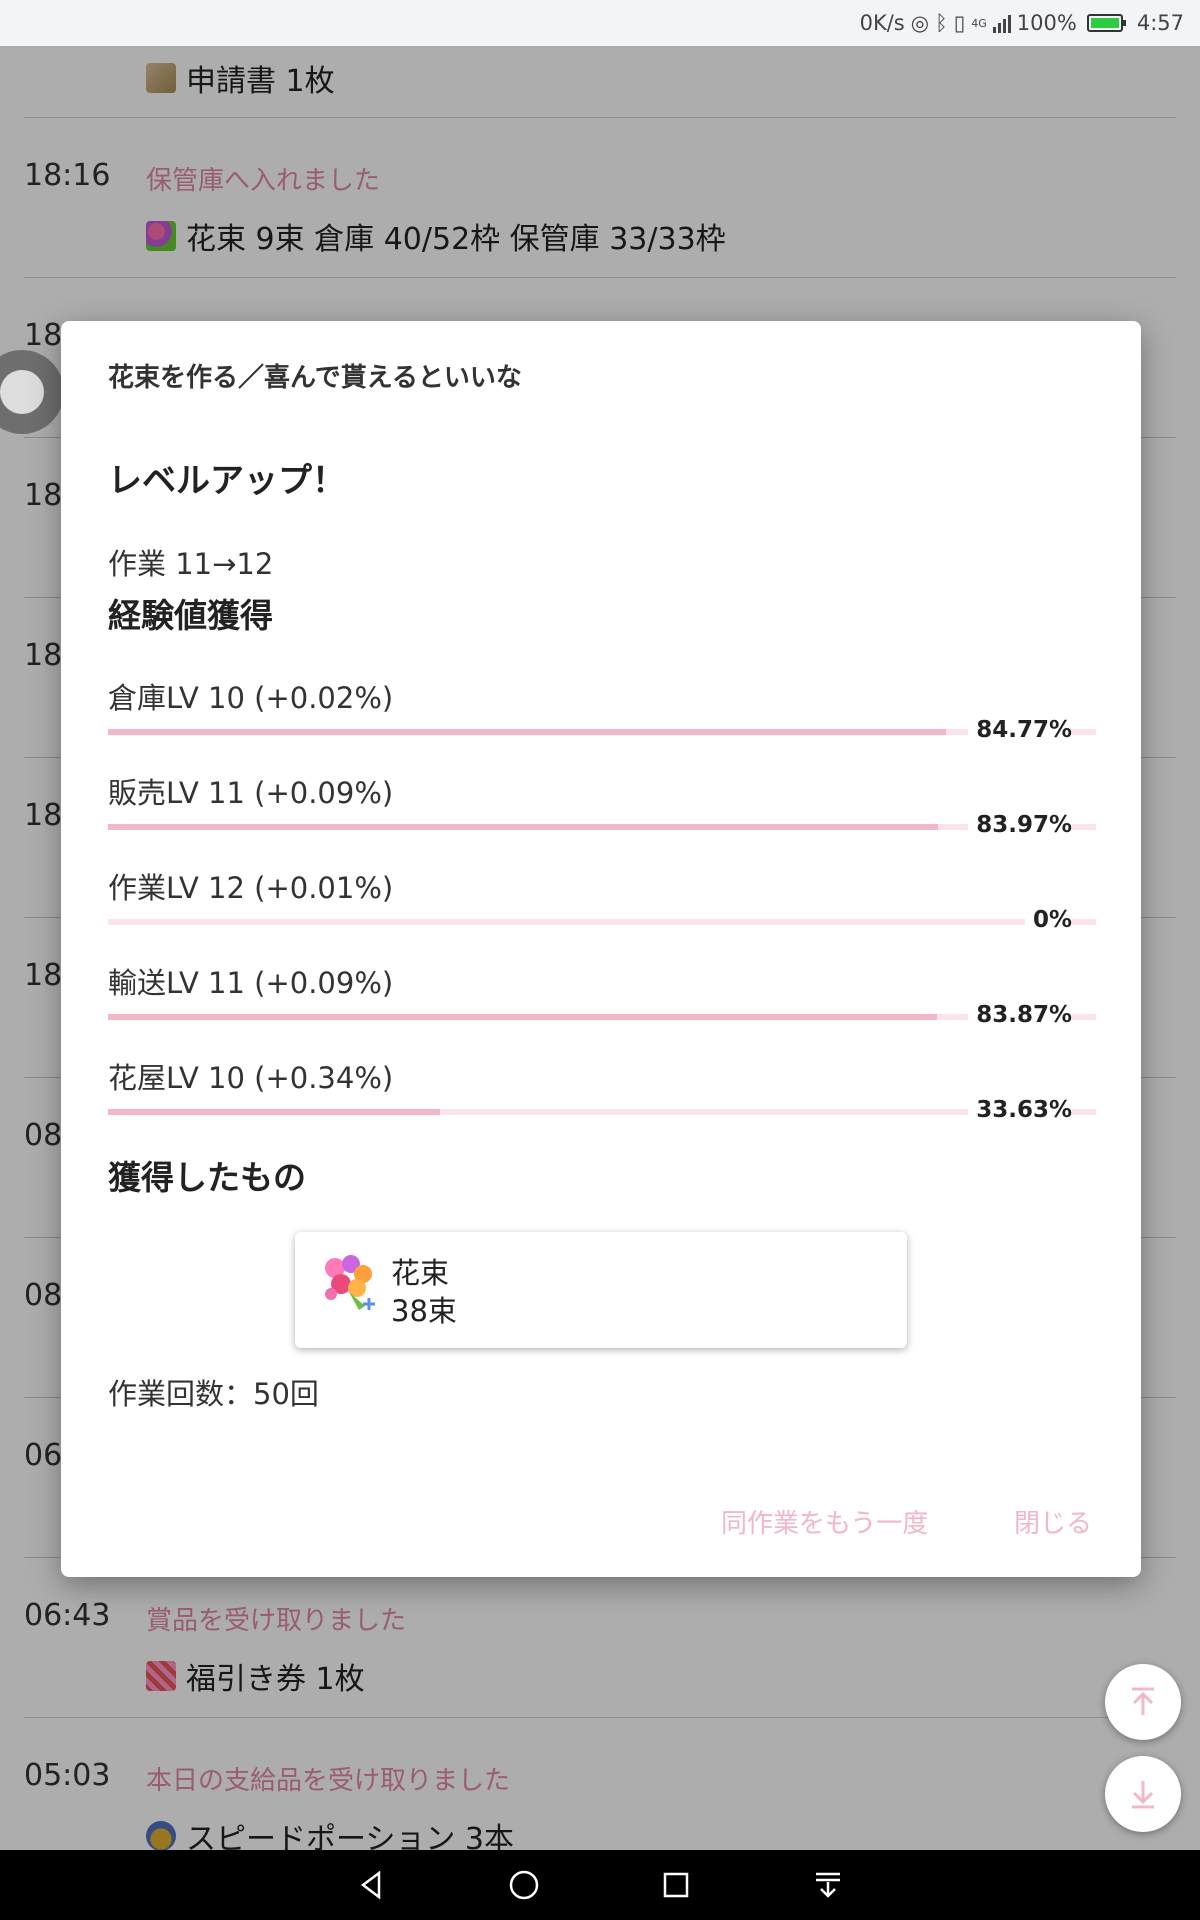  Describe the element at coordinates (602, 1000) in the screenshot. I see `skill-progress: 輸送LV 11 (+0.09%) 83.87%` at that location.